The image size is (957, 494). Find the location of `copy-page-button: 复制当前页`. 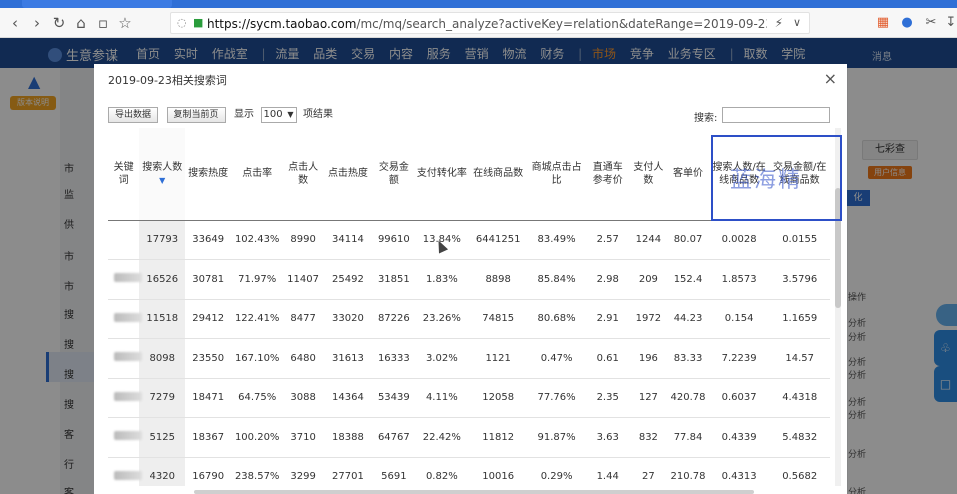

copy-page-button: 复制当前页 is located at coordinates (196, 115).